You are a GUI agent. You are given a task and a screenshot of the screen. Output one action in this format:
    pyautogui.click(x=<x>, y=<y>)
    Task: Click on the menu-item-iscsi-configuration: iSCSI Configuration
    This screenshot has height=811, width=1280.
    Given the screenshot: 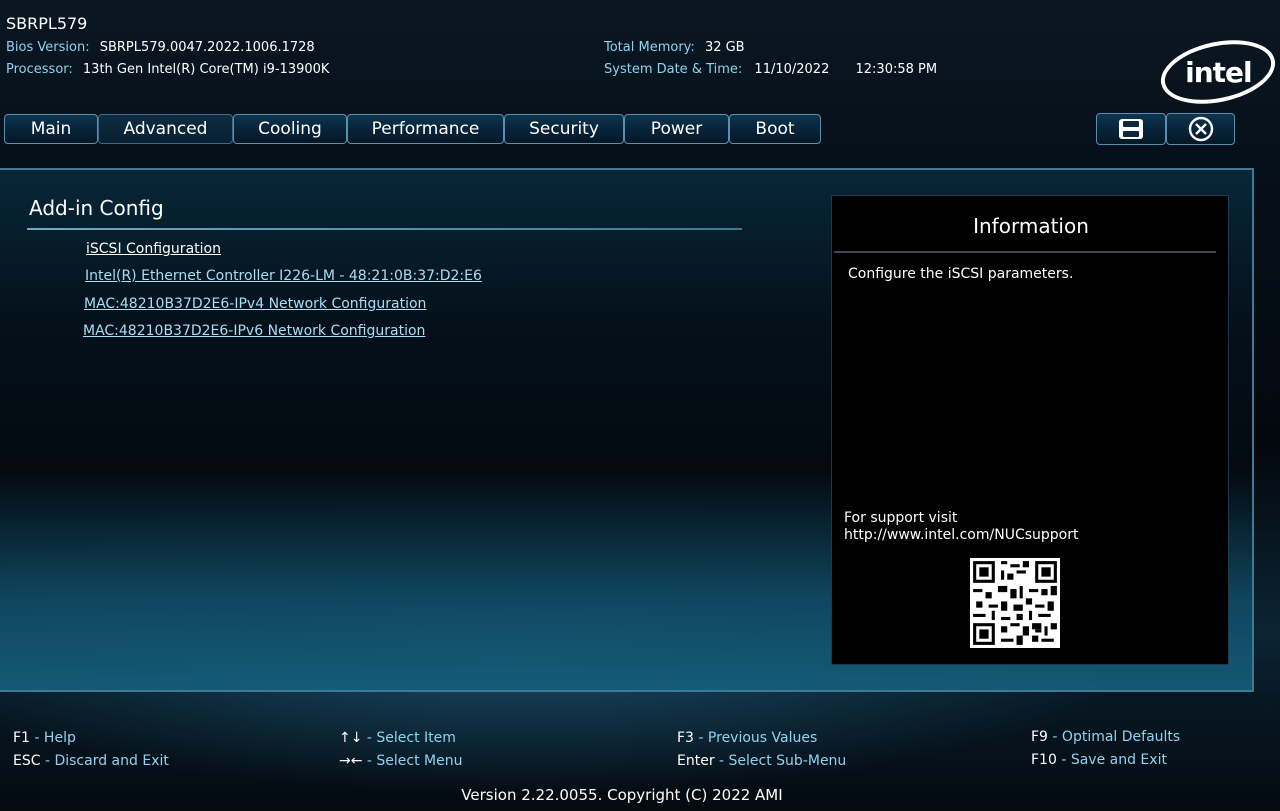 What is the action you would take?
    pyautogui.click(x=153, y=249)
    